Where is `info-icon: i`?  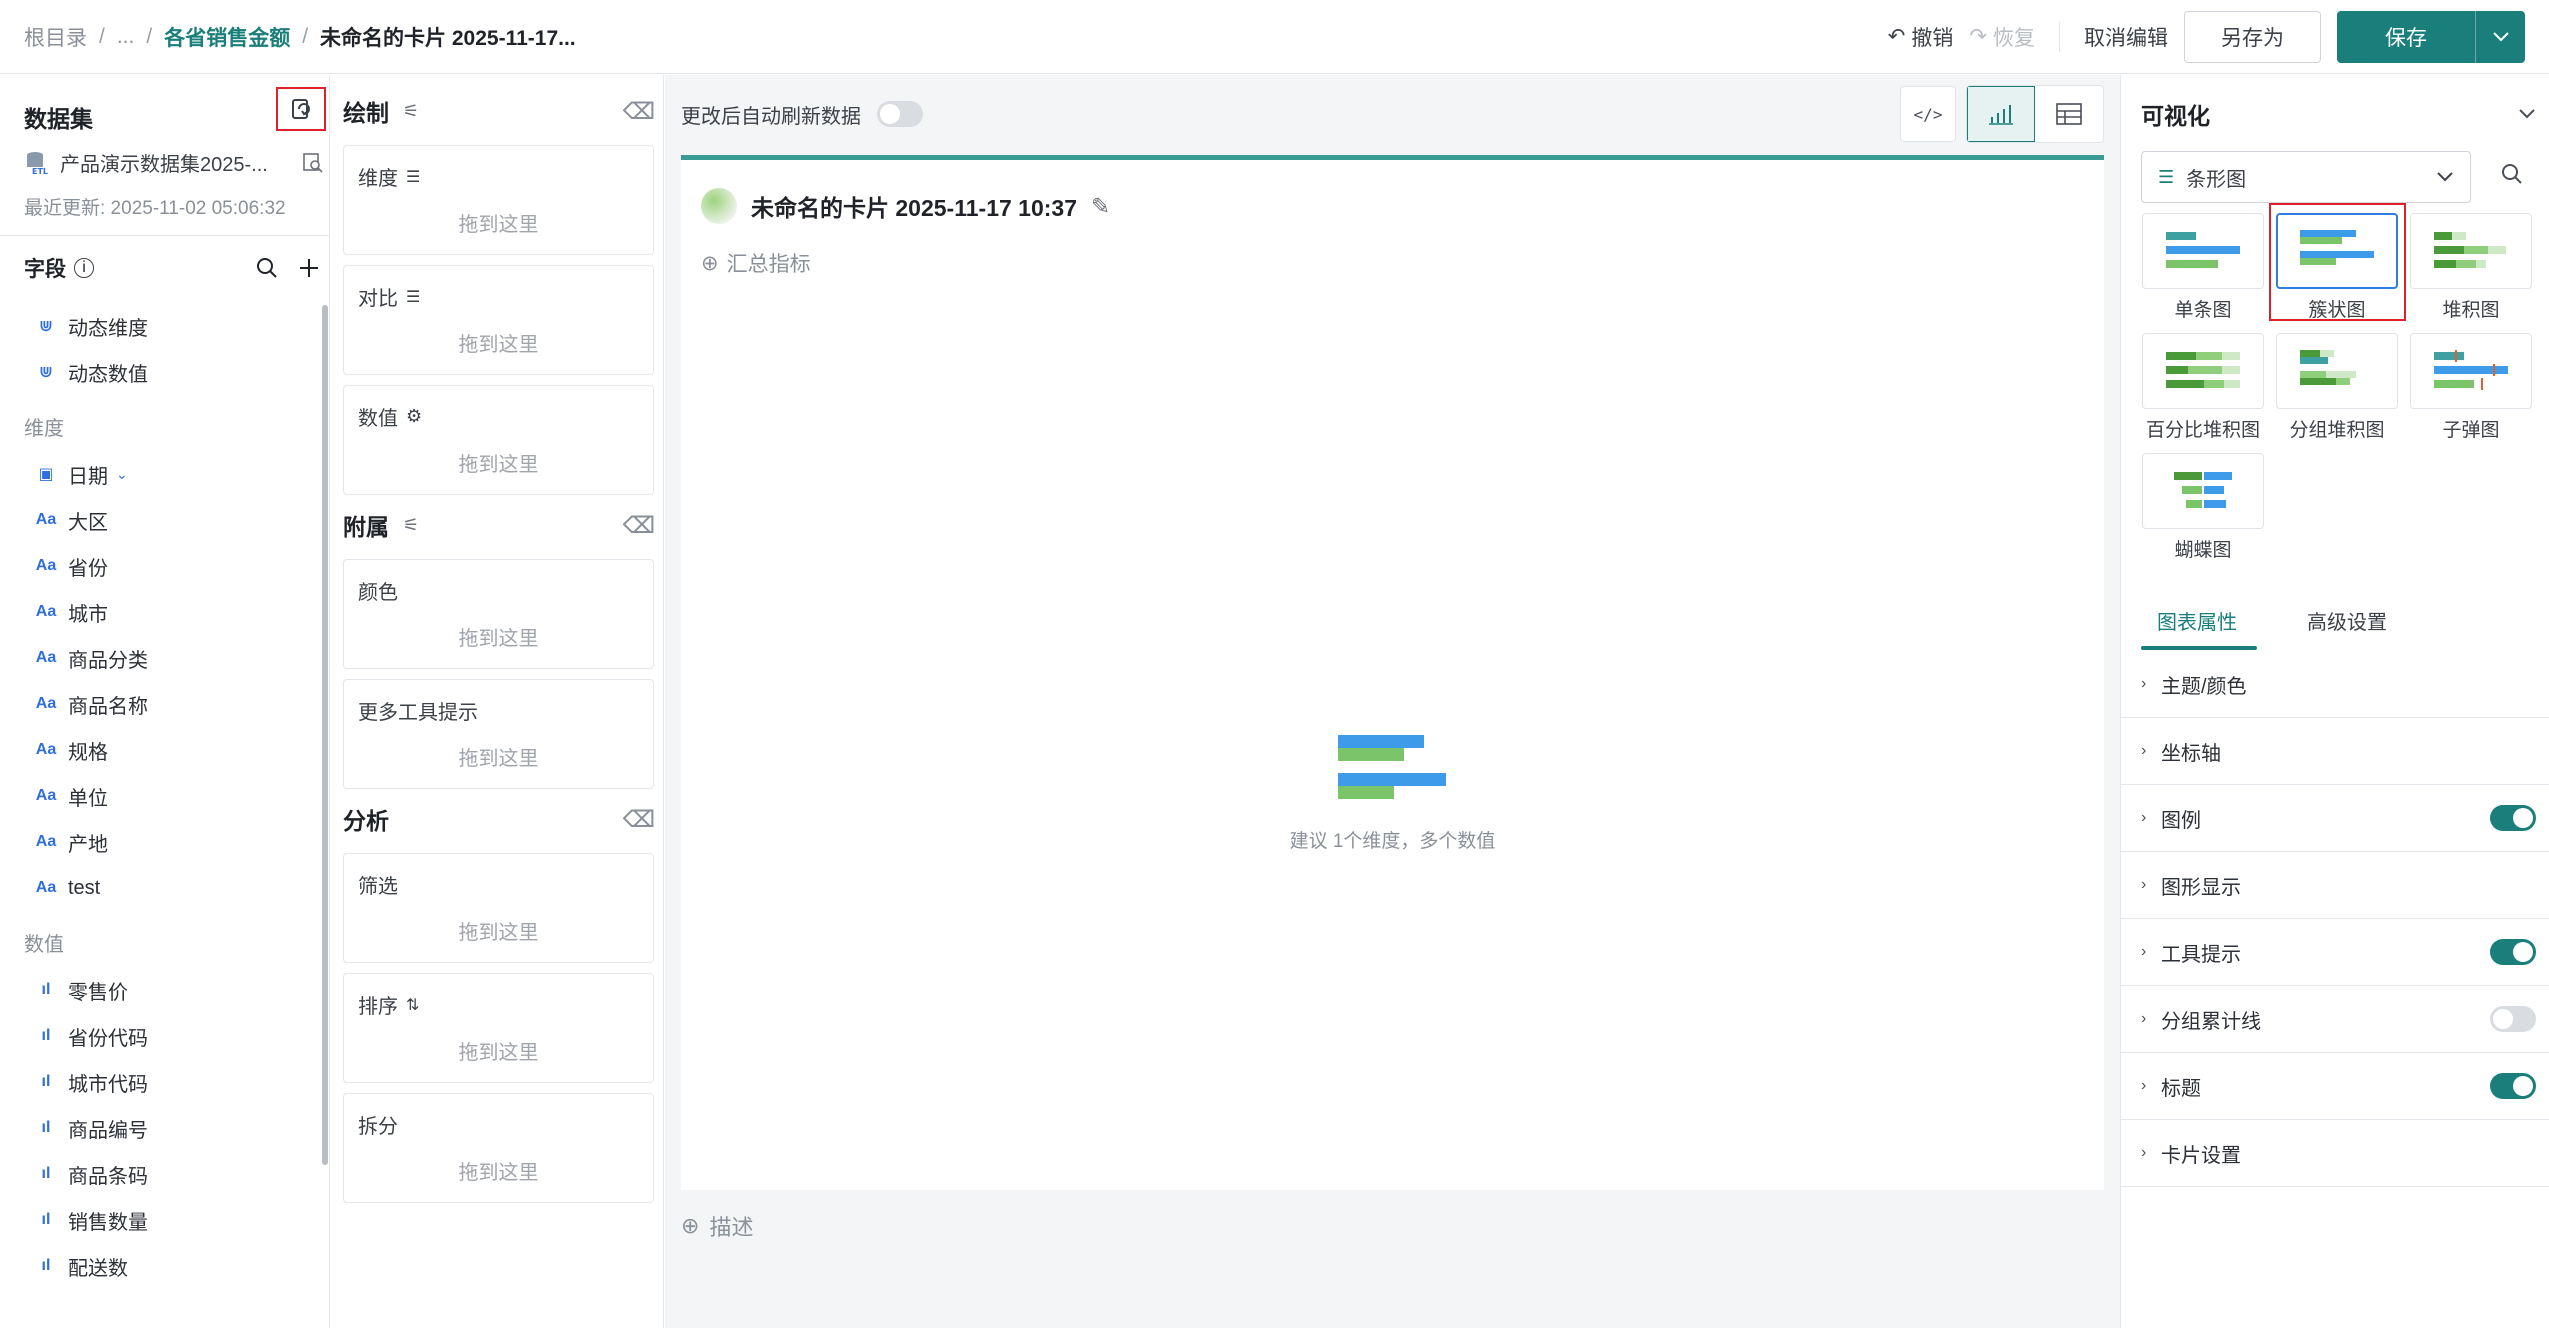
info-icon: i is located at coordinates (84, 268).